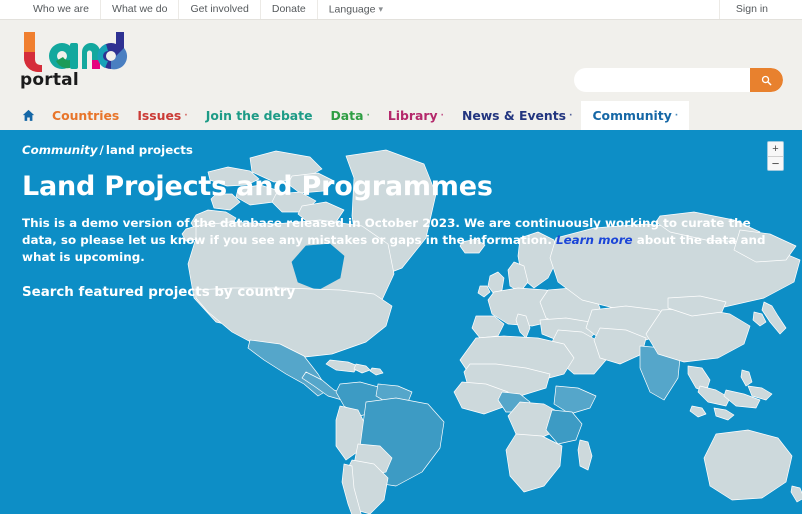 Image resolution: width=802 pixels, height=514 pixels. Describe the element at coordinates (514, 115) in the screenshot. I see `nav-item-label: News & Events` at that location.